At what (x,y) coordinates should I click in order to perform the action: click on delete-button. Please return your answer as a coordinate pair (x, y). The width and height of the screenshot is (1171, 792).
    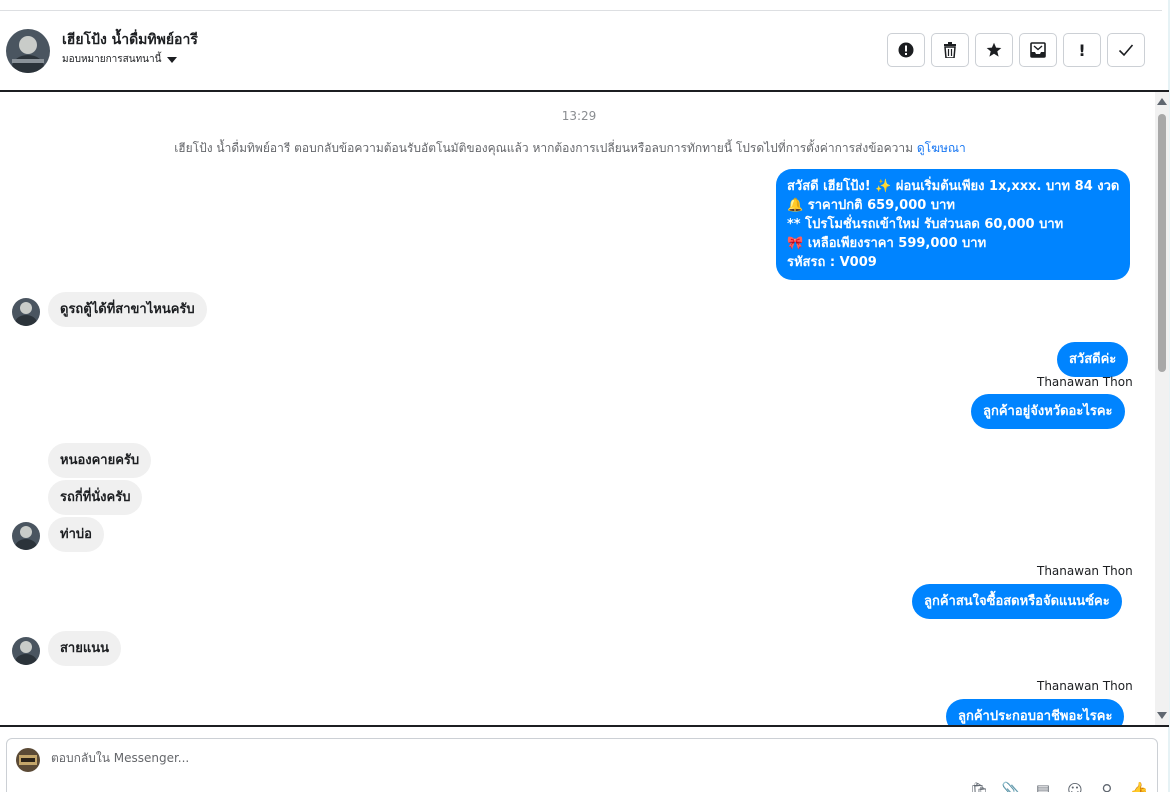
    Looking at the image, I should click on (950, 50).